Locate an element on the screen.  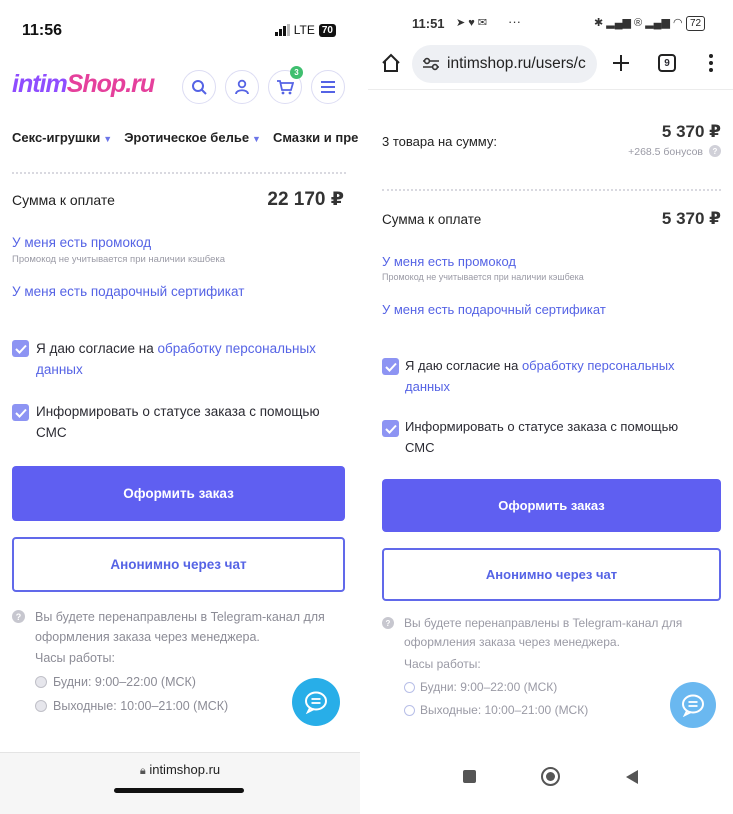
tabs-counter-icon: 9 is located at coordinates (667, 63).